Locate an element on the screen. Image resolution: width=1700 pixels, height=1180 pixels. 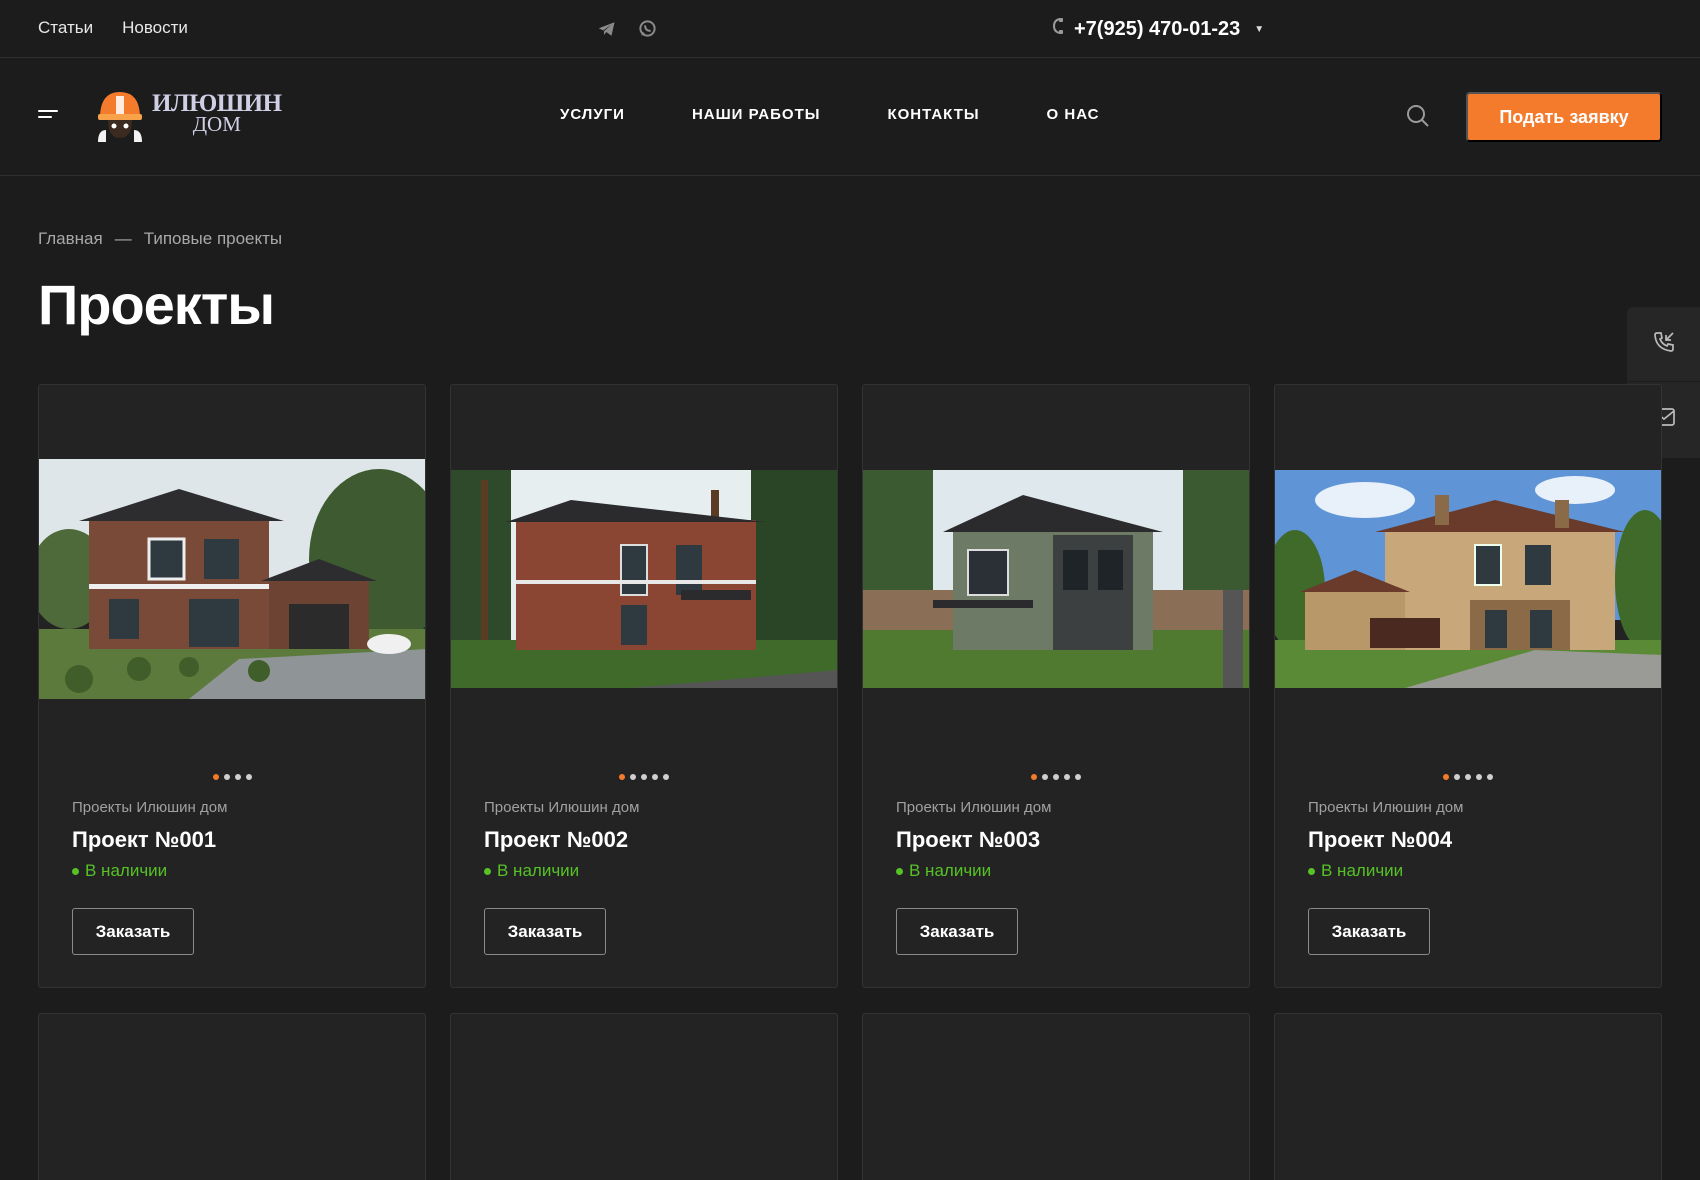
top-link-articles: Статьи is located at coordinates (65, 28).